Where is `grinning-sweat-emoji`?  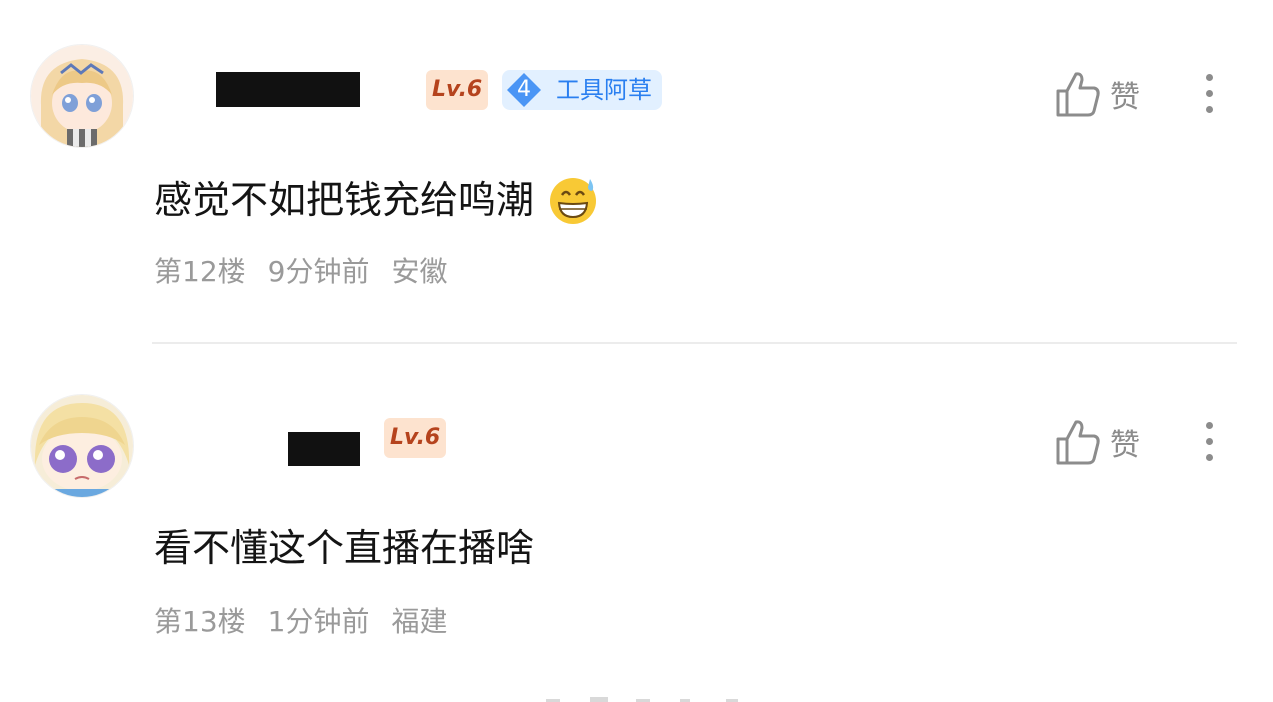 grinning-sweat-emoji is located at coordinates (573, 201).